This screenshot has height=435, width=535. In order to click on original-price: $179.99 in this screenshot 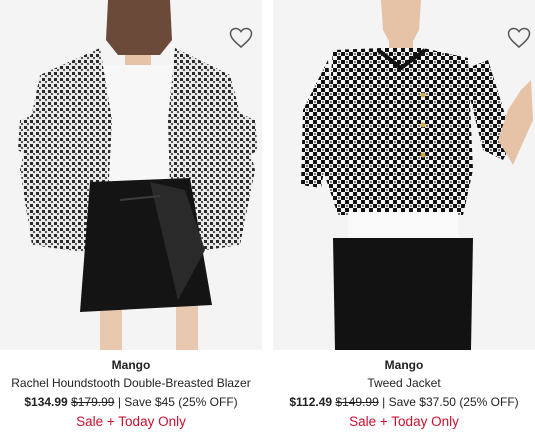, I will do `click(93, 402)`.